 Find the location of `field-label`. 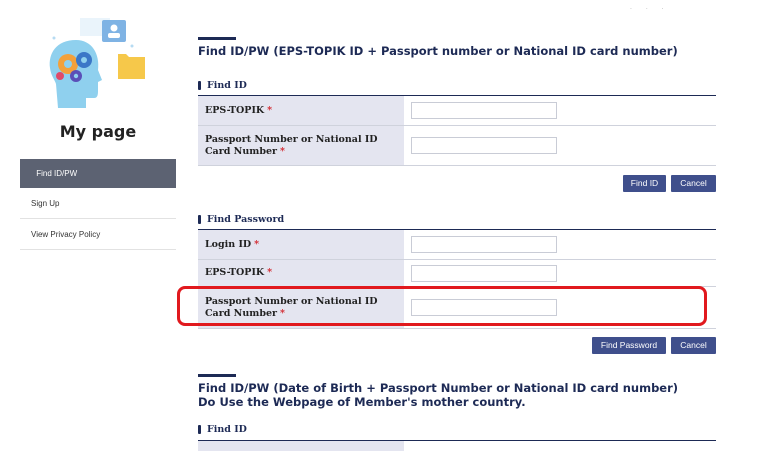

field-label is located at coordinates (301, 446).